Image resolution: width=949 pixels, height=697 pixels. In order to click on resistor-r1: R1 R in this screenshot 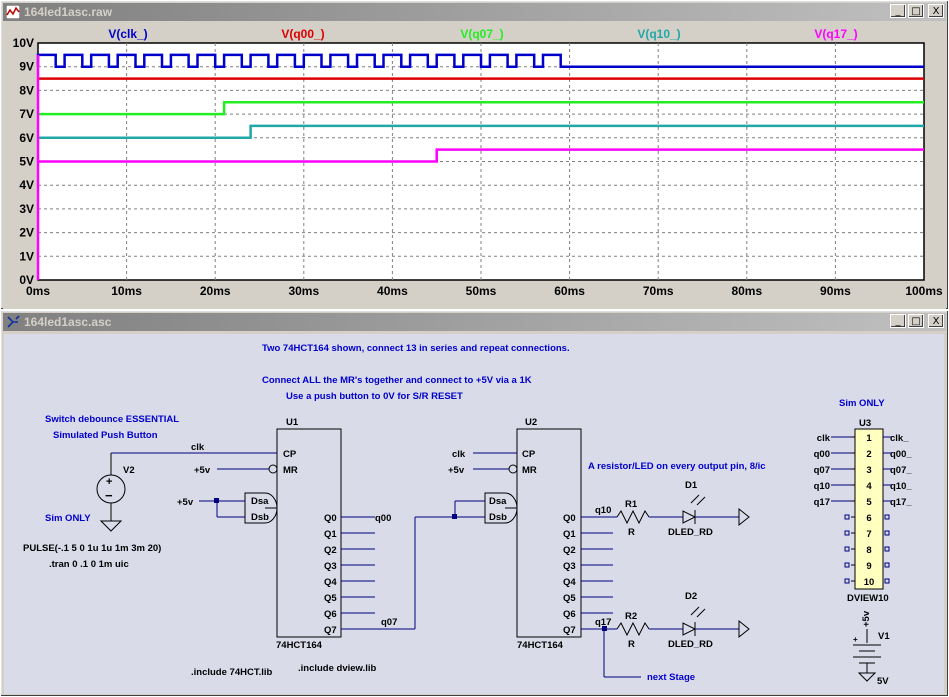, I will do `click(633, 518)`.